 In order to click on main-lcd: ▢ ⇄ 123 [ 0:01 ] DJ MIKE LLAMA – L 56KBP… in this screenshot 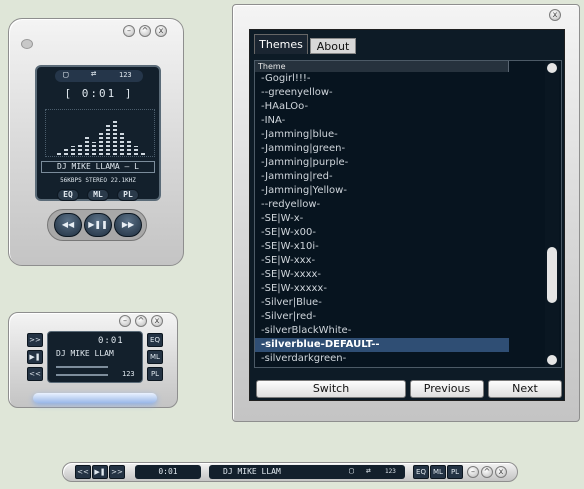, I will do `click(98, 133)`.